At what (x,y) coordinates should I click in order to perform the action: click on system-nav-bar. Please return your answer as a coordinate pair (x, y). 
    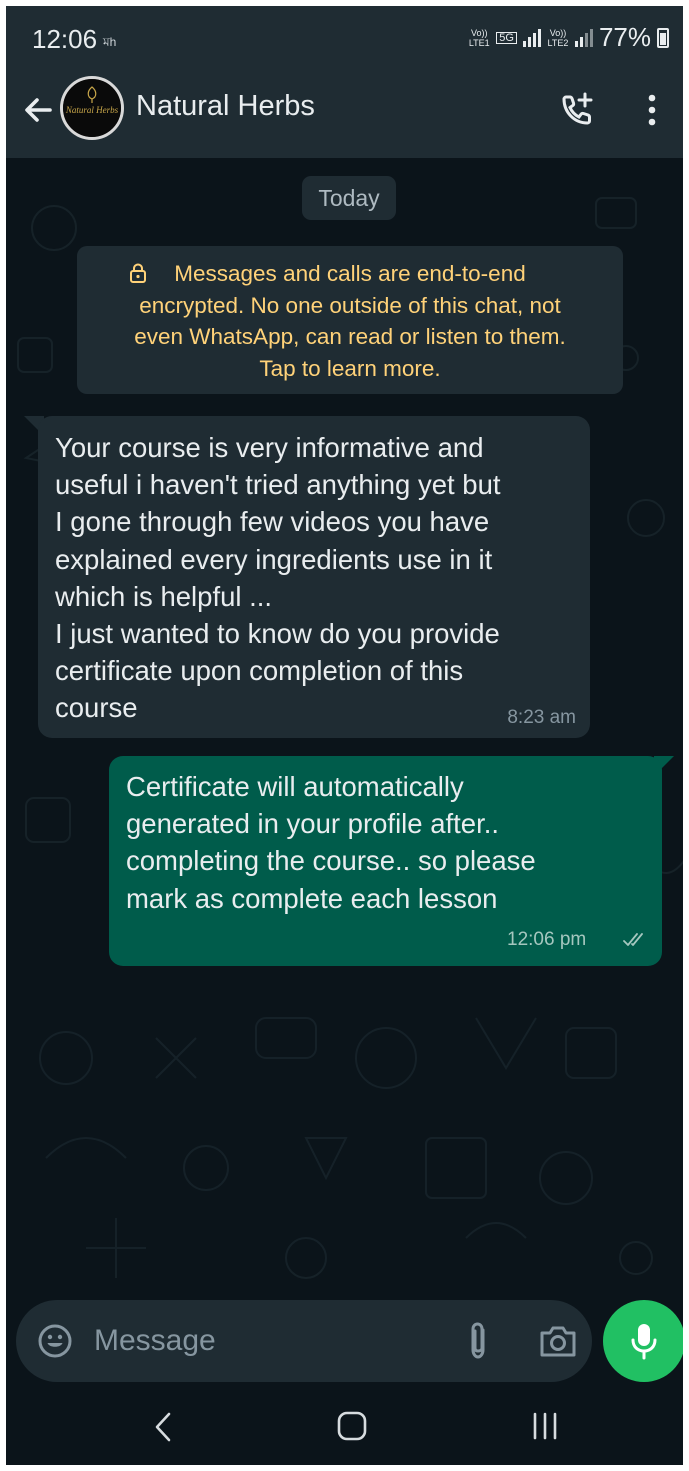
    Looking at the image, I should click on (344, 1427).